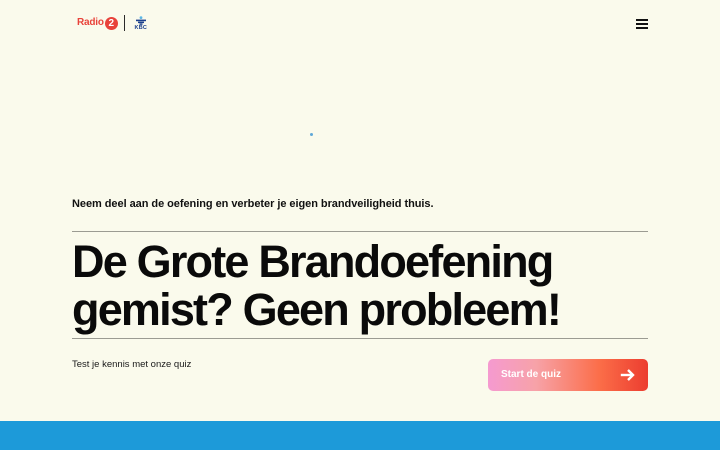 This screenshot has height=450, width=720. I want to click on loading-indicator, so click(311, 134).